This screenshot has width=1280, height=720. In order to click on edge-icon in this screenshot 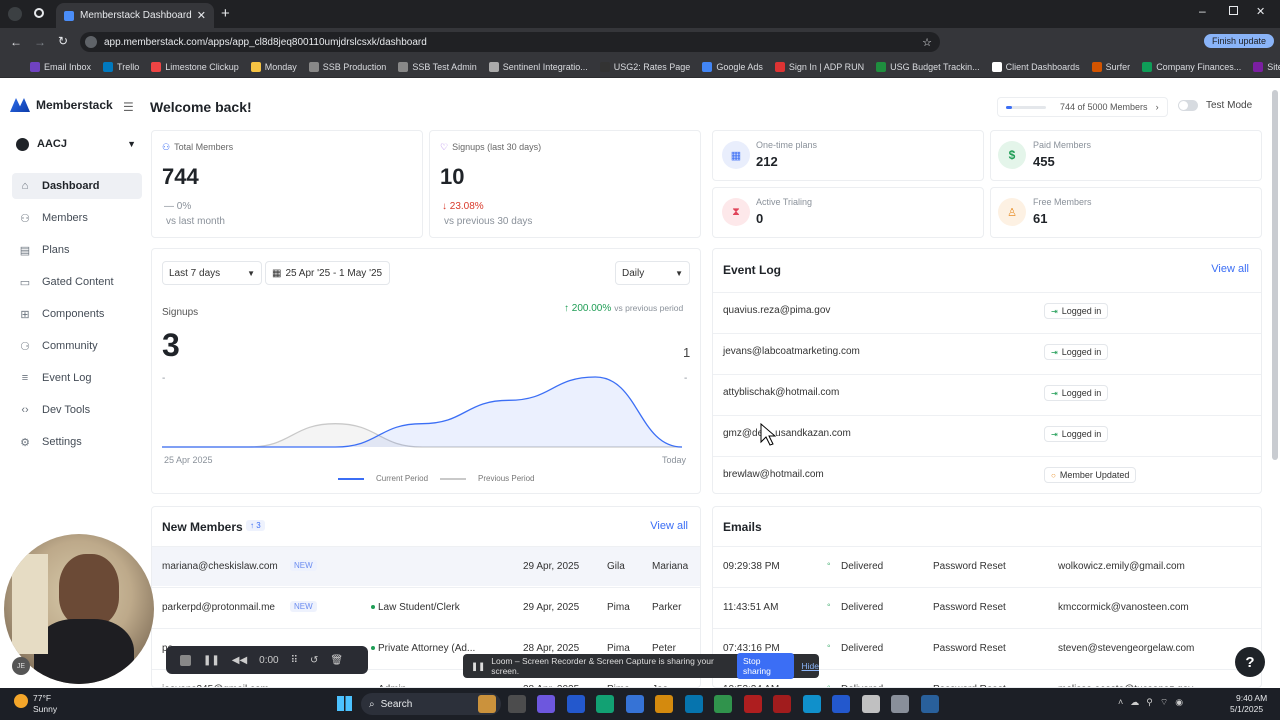, I will do `click(811, 704)`.